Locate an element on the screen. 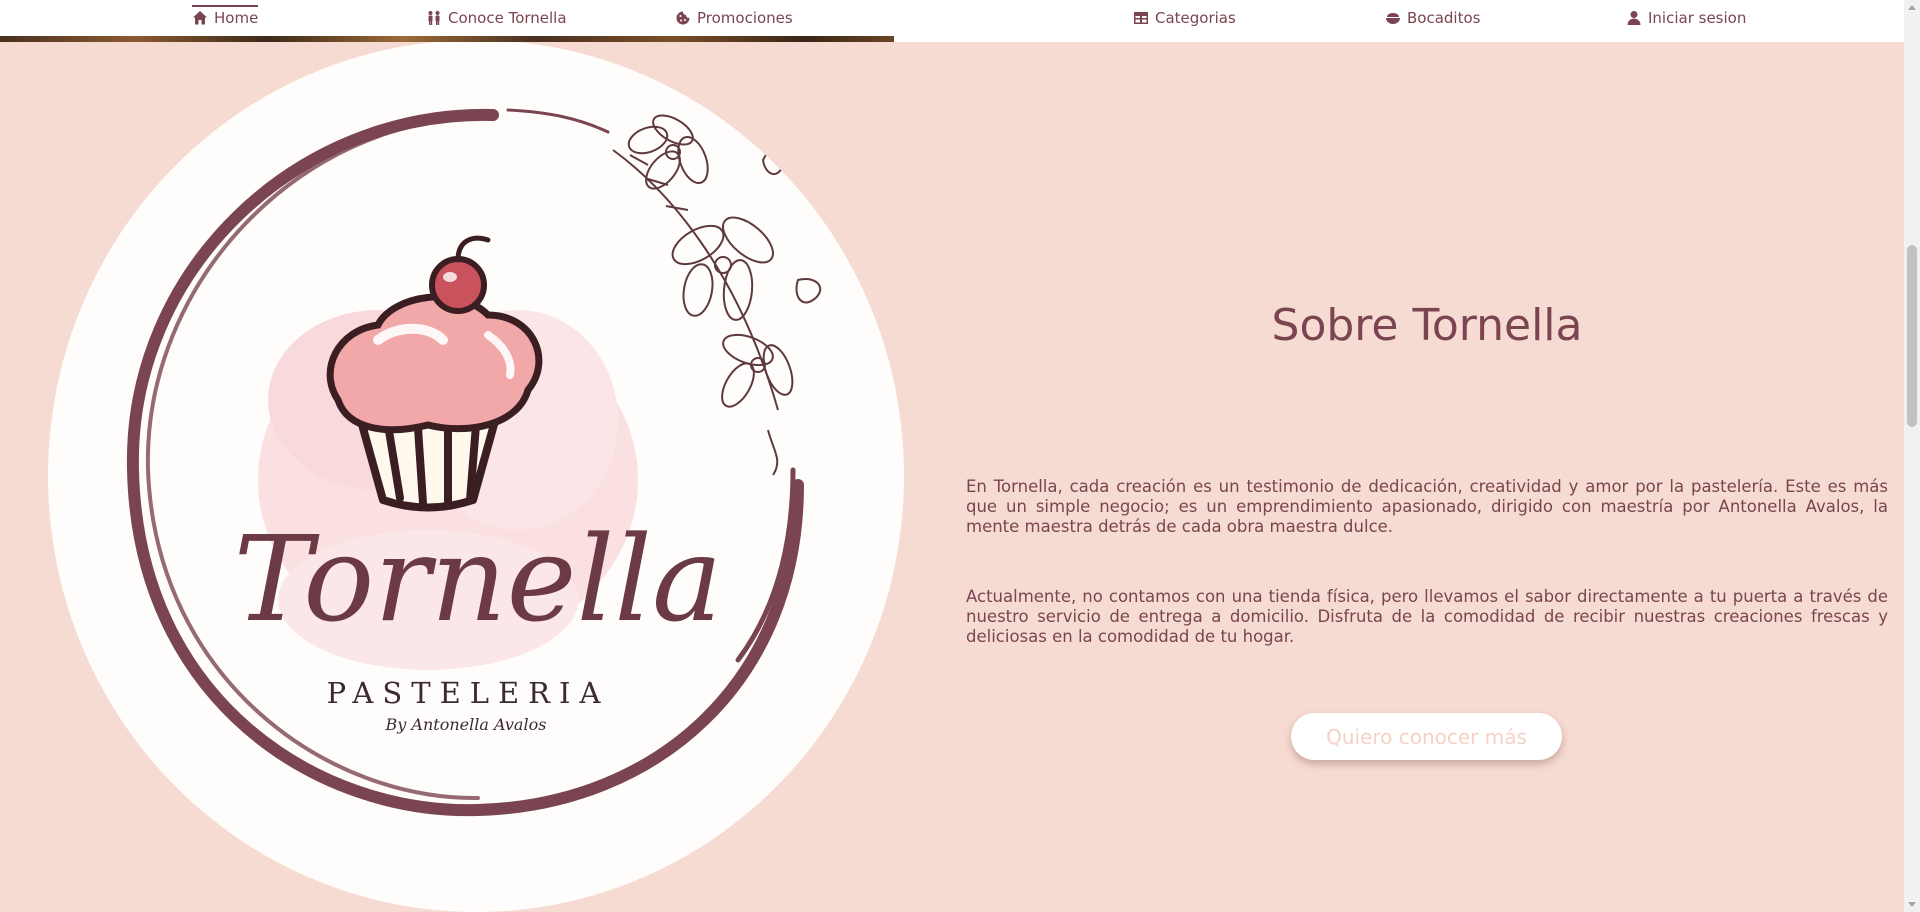  table-icon is located at coordinates (1141, 18).